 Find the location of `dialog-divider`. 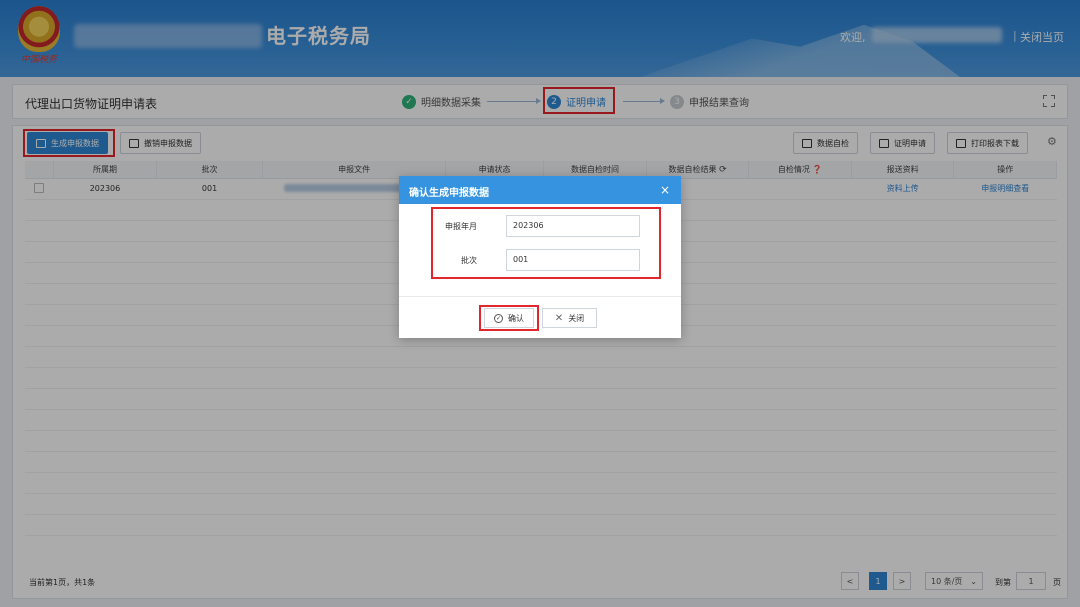

dialog-divider is located at coordinates (540, 296).